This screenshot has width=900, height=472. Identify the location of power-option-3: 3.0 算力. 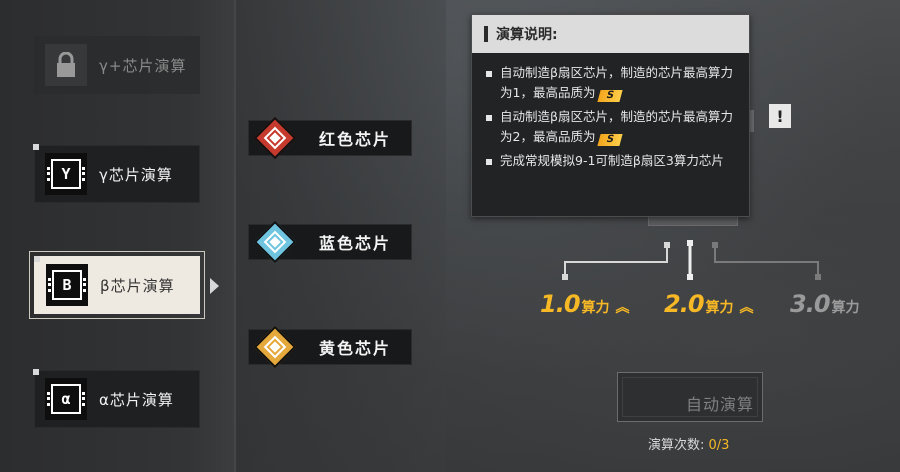
(825, 304).